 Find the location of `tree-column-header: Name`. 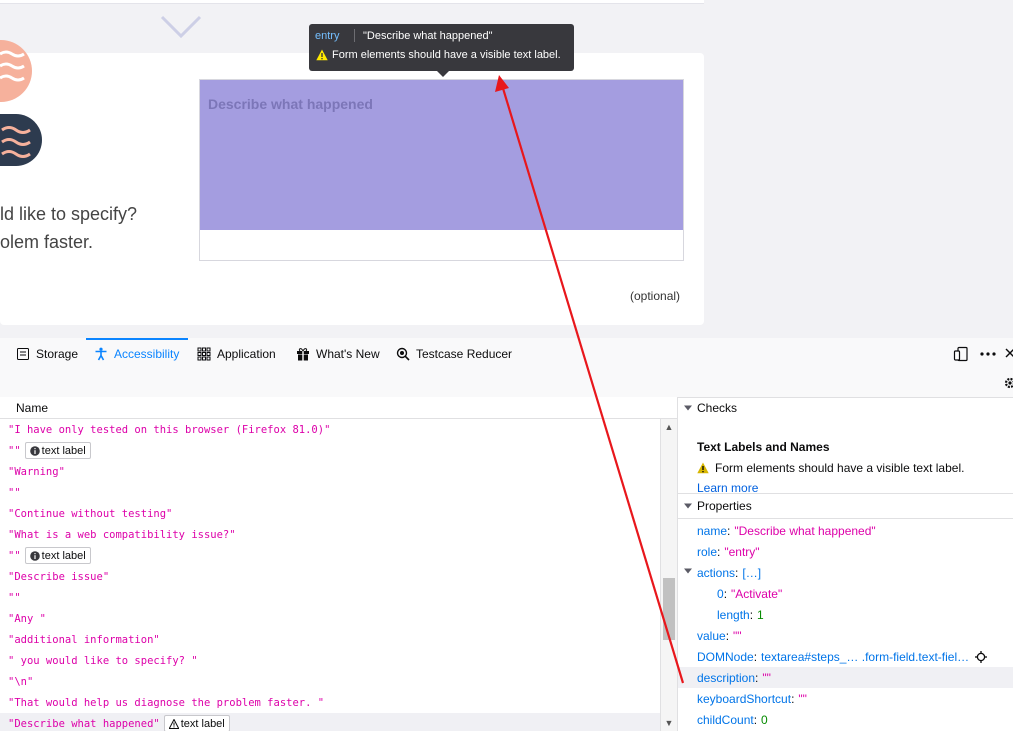

tree-column-header: Name is located at coordinates (338, 408).